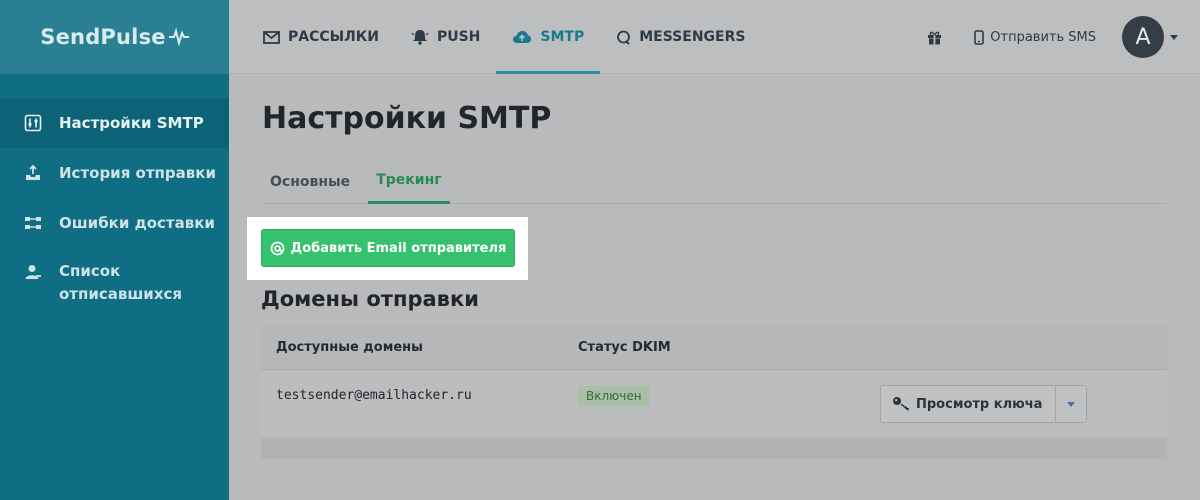 The image size is (1200, 500). Describe the element at coordinates (1143, 37) in the screenshot. I see `user-avatar: A` at that location.